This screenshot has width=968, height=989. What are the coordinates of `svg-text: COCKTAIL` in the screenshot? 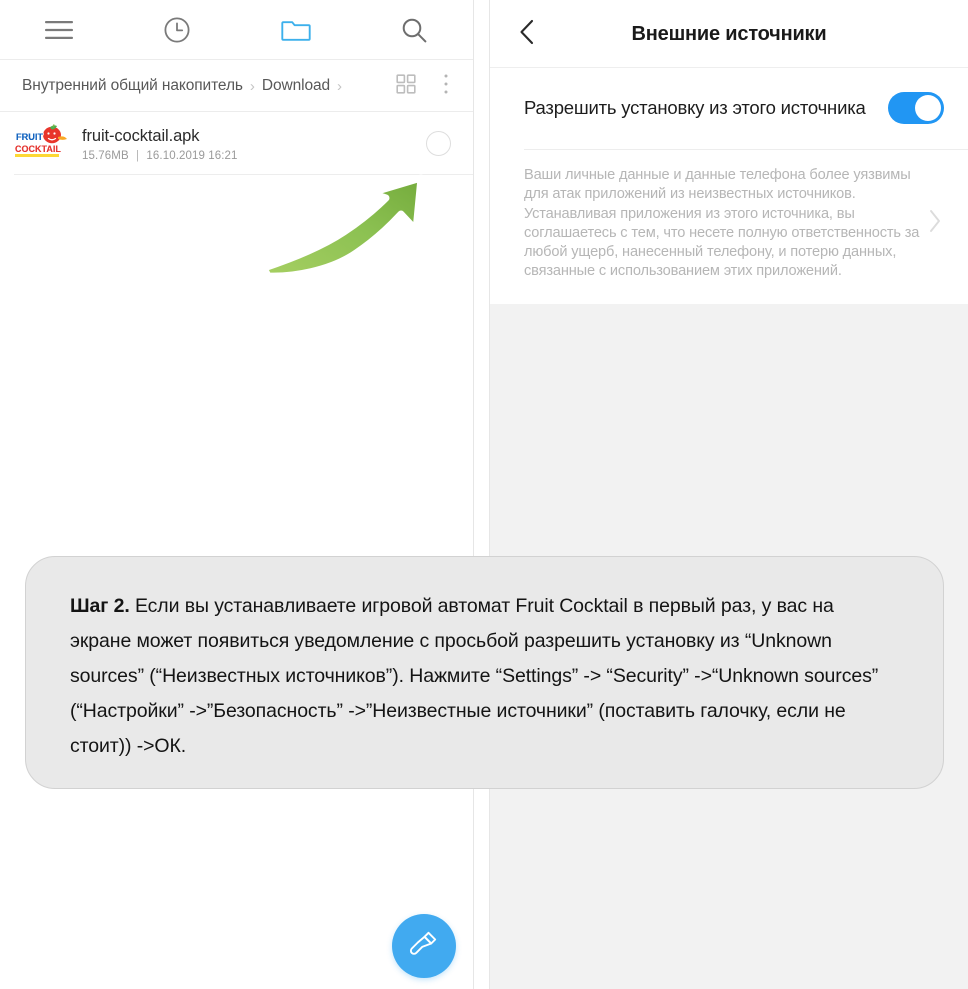 It's located at (38, 149).